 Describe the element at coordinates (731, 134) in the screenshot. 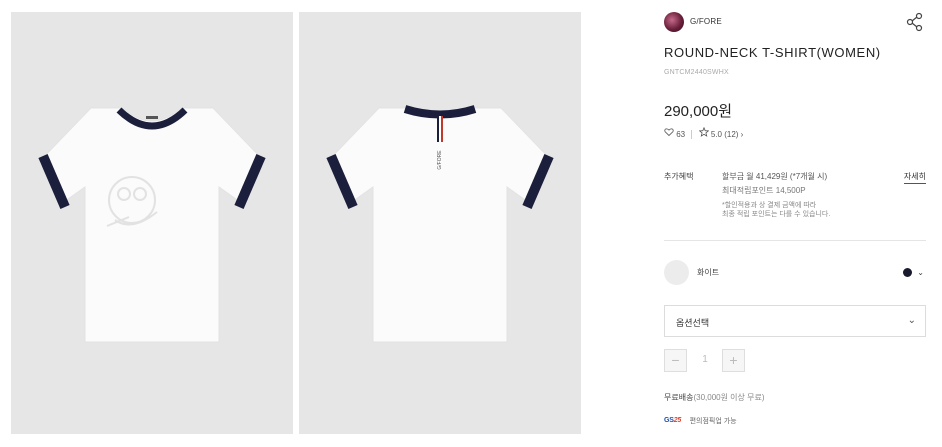

I see `review-count: (12)` at that location.